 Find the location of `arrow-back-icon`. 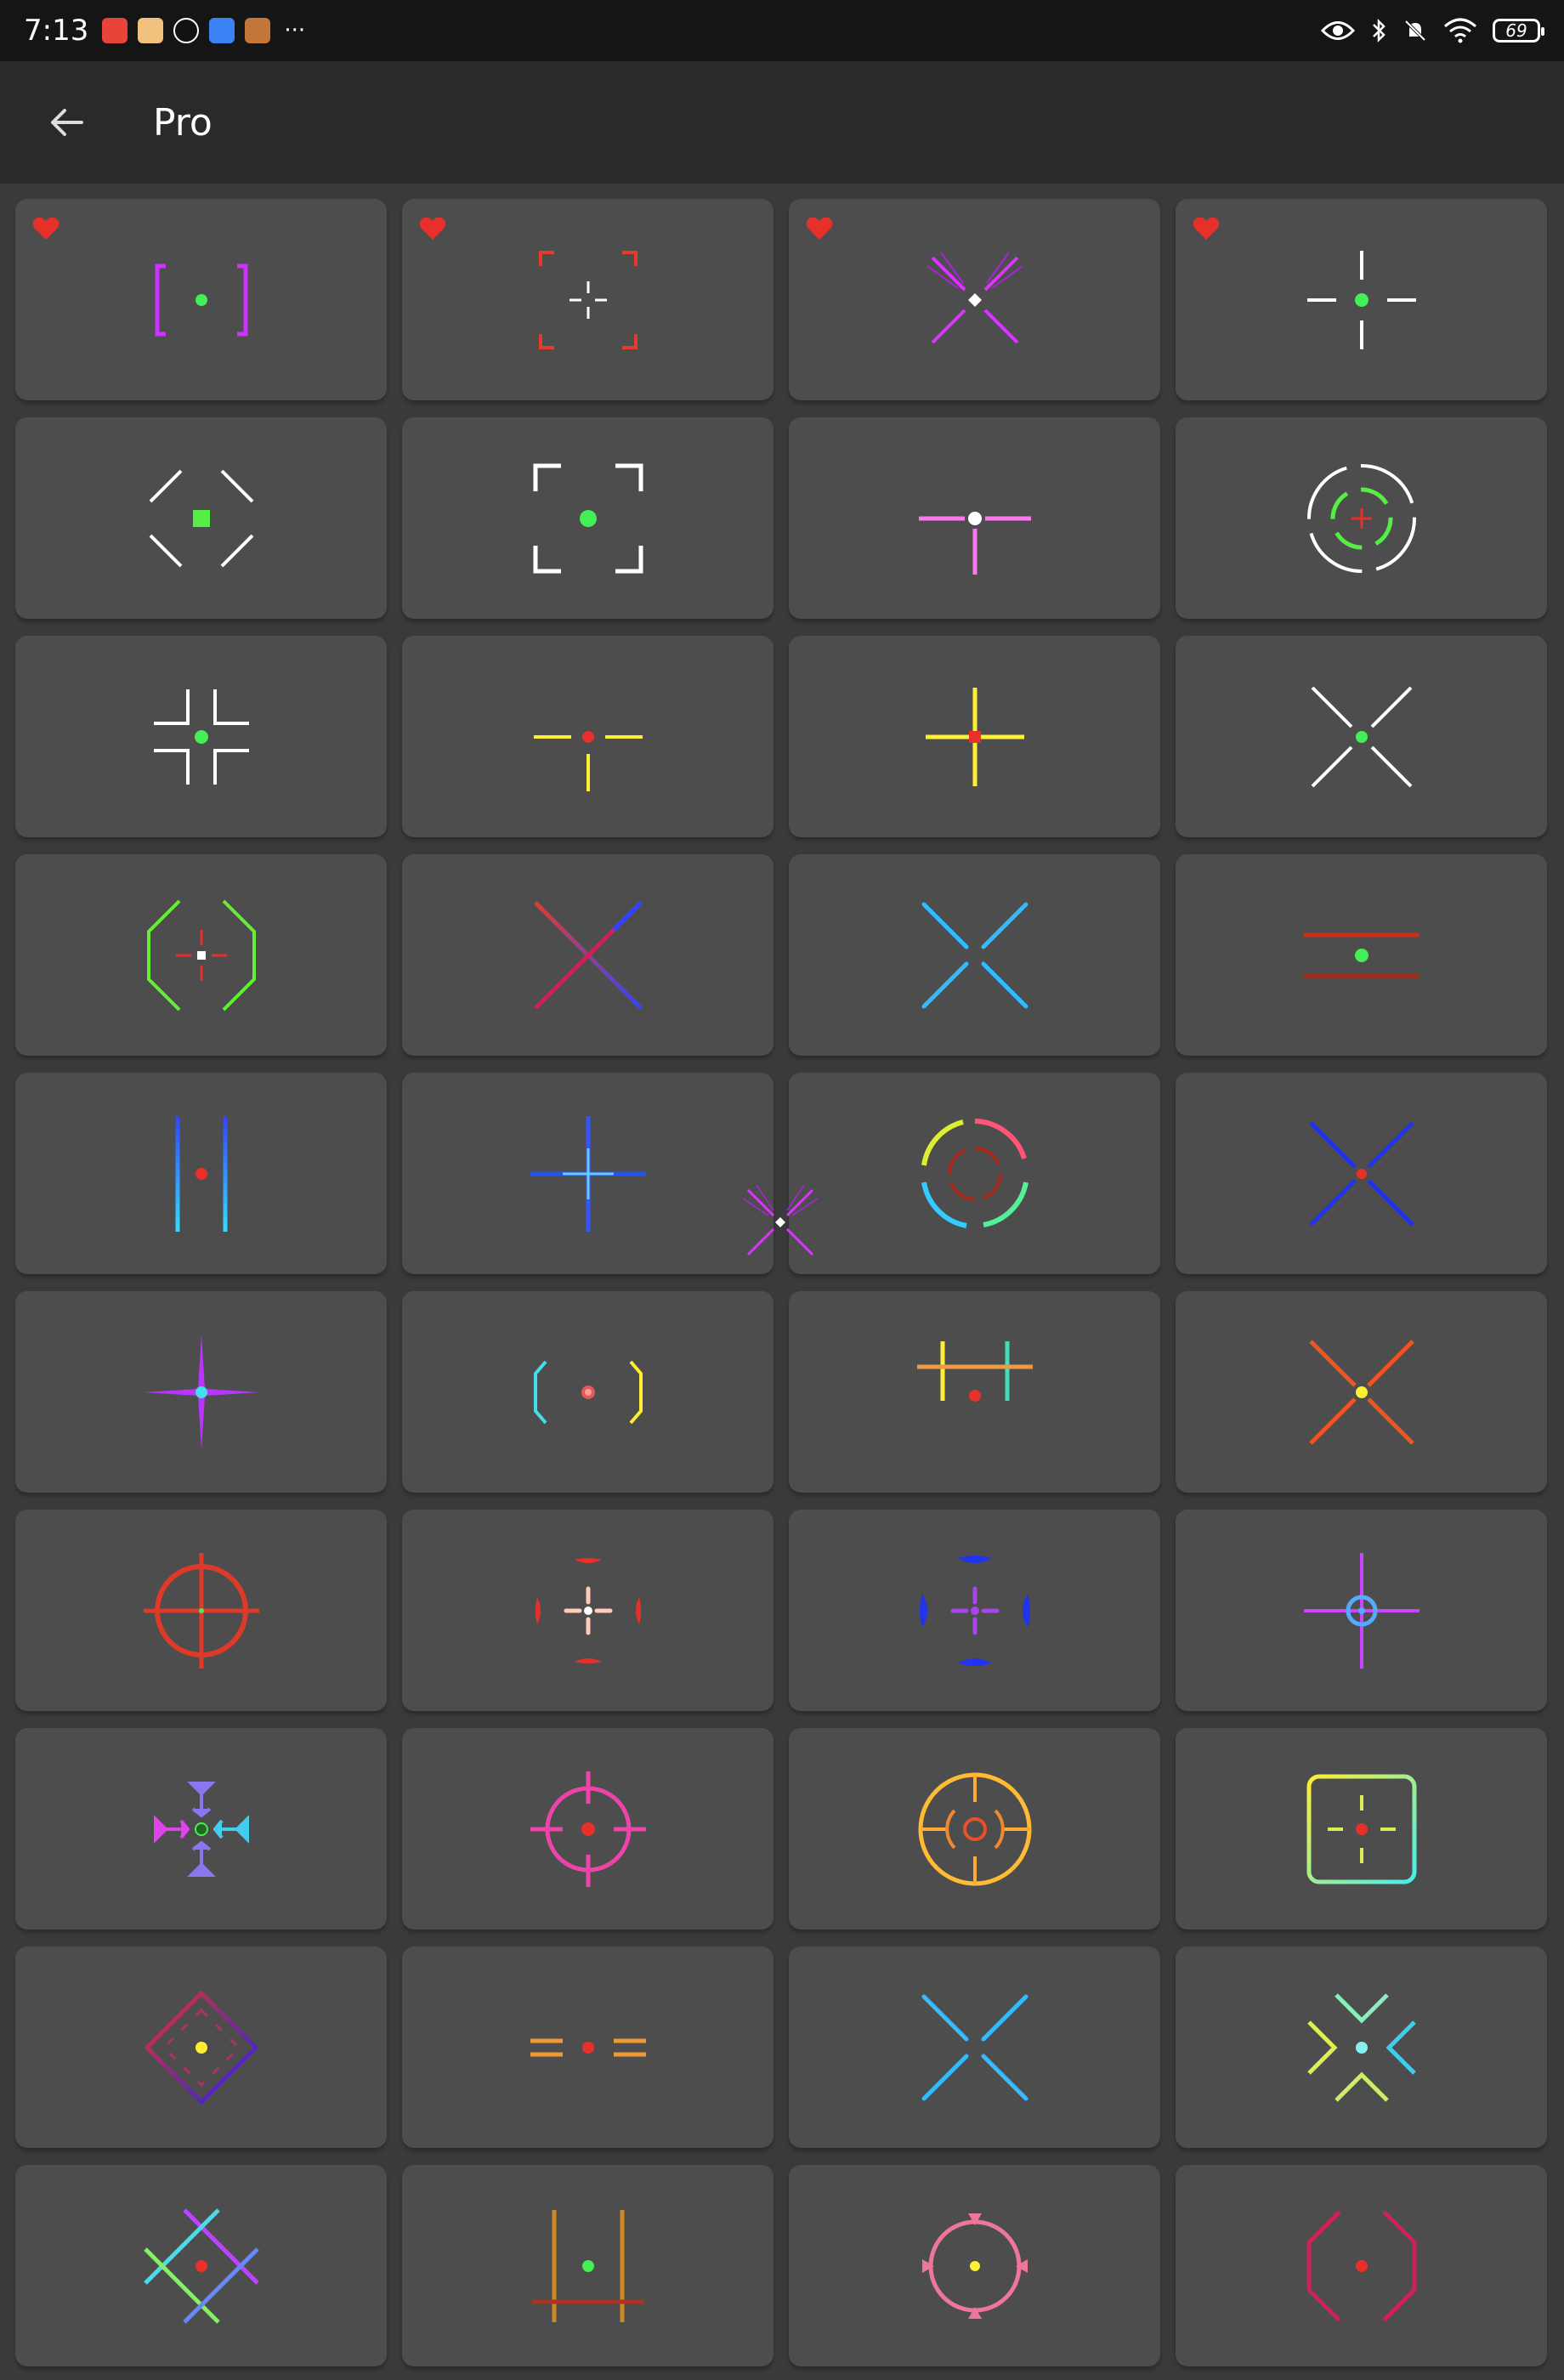

arrow-back-icon is located at coordinates (67, 122).